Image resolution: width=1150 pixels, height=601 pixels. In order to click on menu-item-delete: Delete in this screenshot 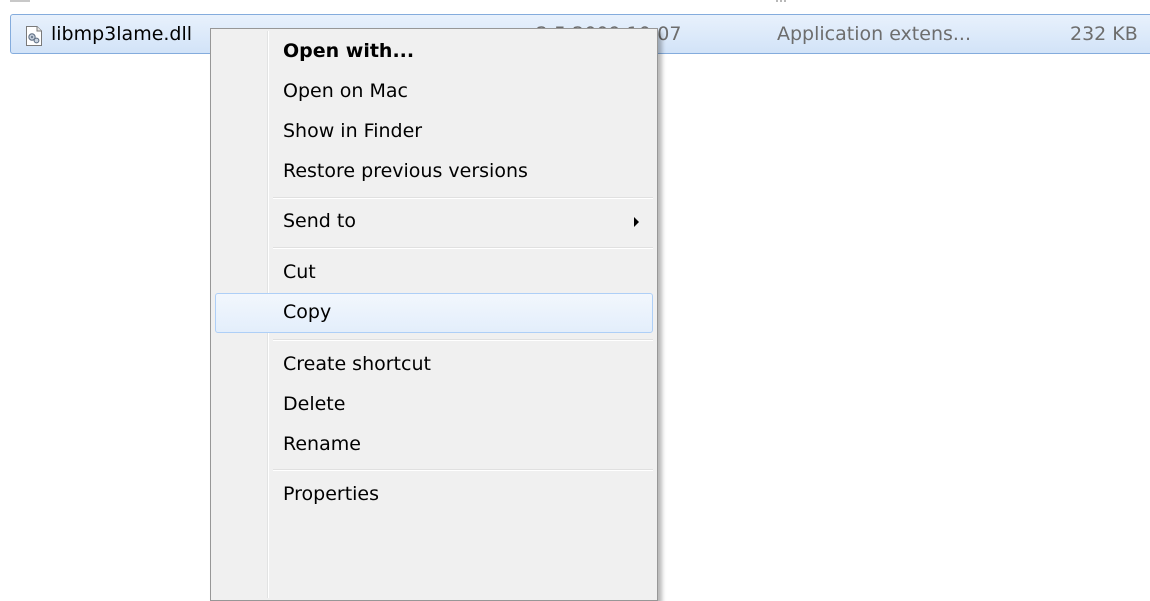, I will do `click(434, 405)`.